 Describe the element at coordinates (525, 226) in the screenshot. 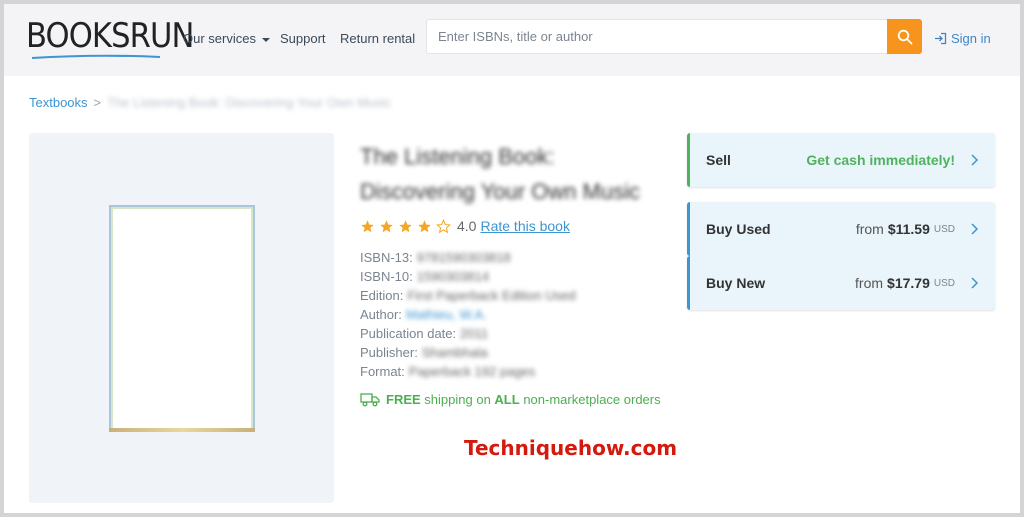

I see `rate-this-book-link: Rate this book` at that location.